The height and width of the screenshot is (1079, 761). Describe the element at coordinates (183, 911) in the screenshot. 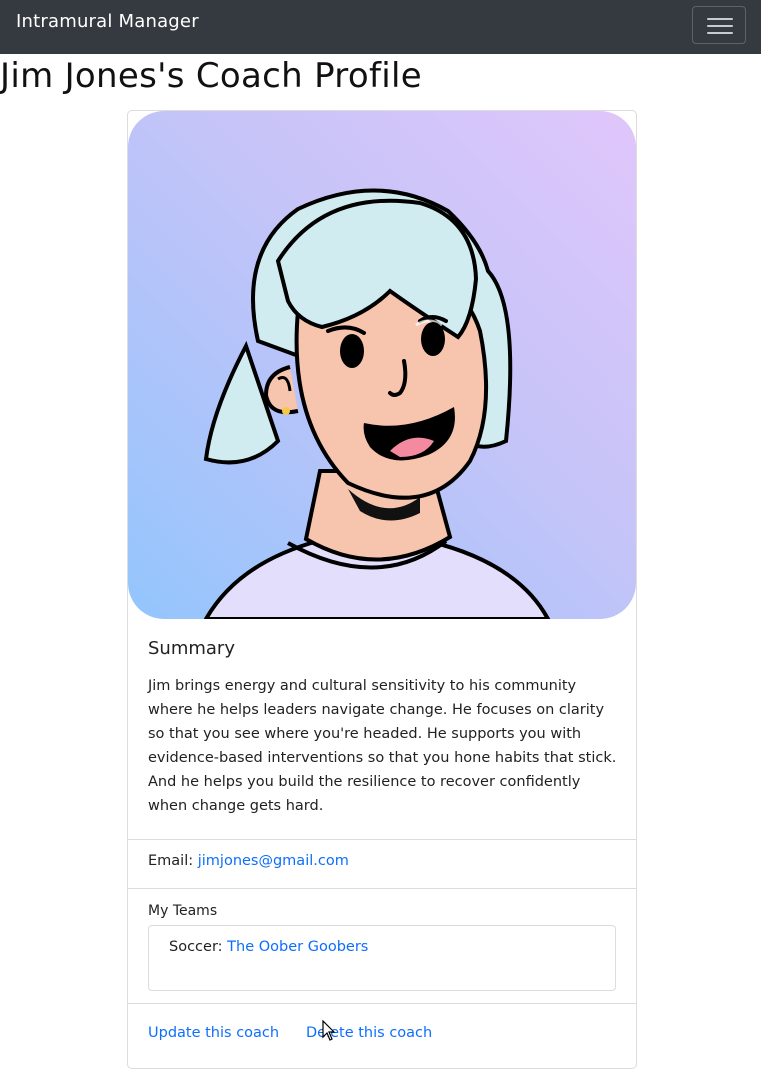

I see `teams-label: My Teams` at that location.